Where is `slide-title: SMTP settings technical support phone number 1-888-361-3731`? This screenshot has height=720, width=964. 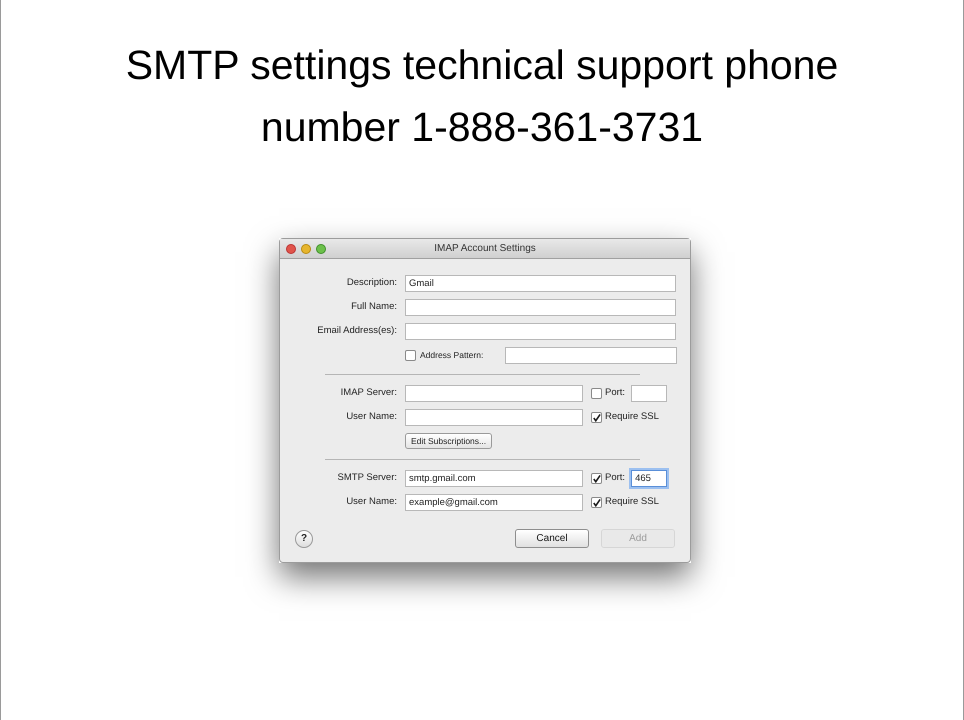 slide-title: SMTP settings technical support phone number 1-888-361-3731 is located at coordinates (482, 96).